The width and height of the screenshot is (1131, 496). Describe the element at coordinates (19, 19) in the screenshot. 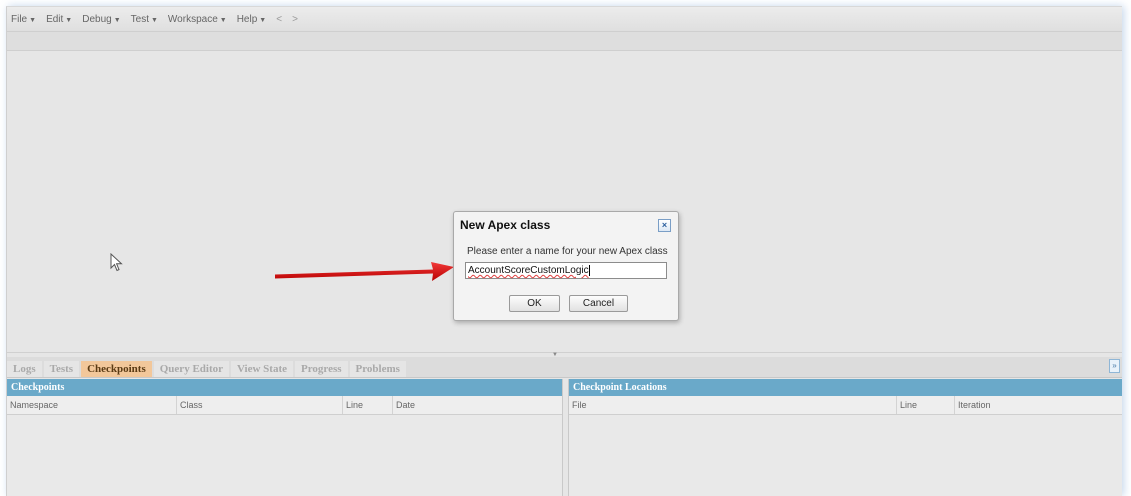

I see `menu-file-label: File` at that location.